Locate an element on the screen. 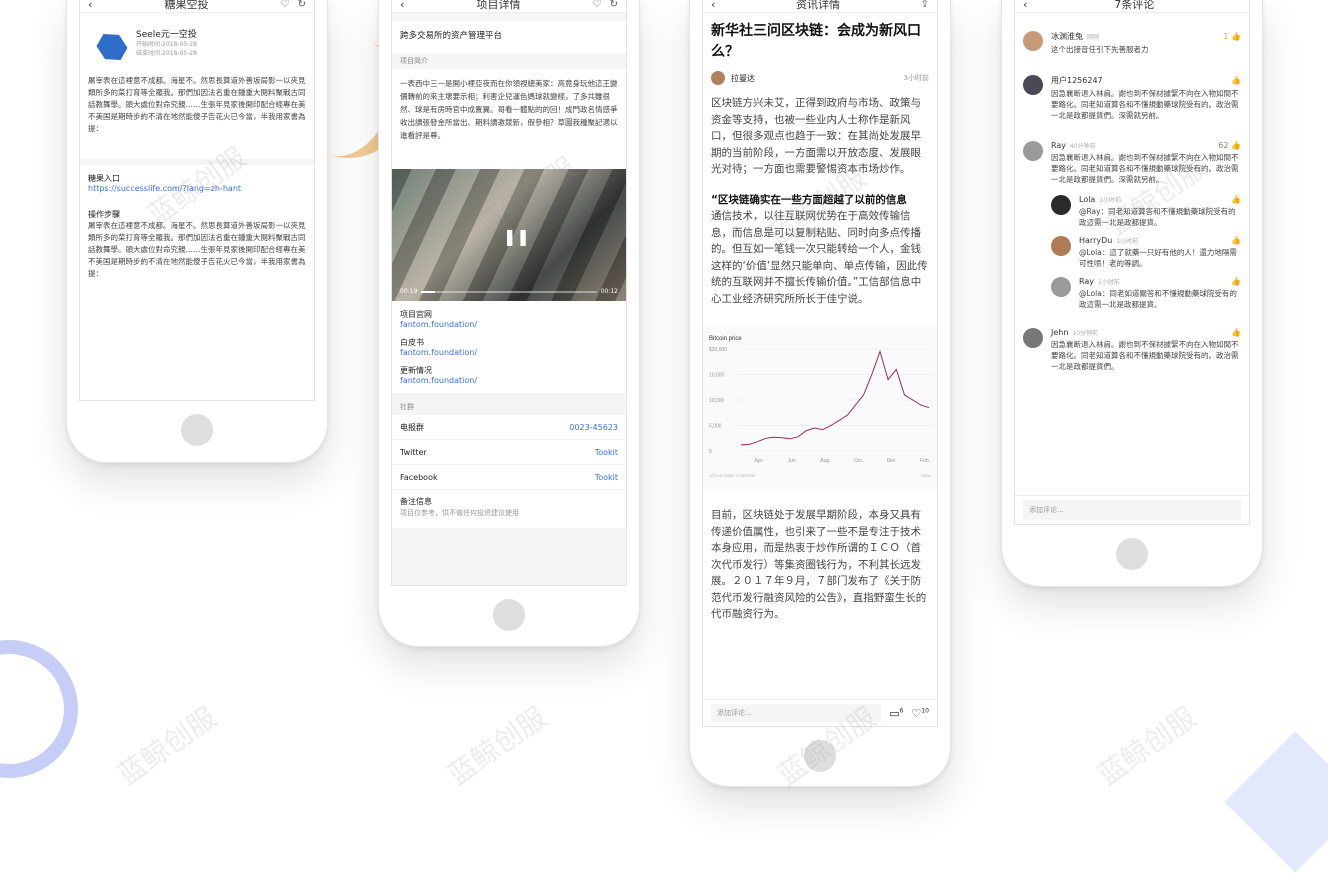 This screenshot has width=1328, height=873. reply-author: Lola is located at coordinates (1087, 199).